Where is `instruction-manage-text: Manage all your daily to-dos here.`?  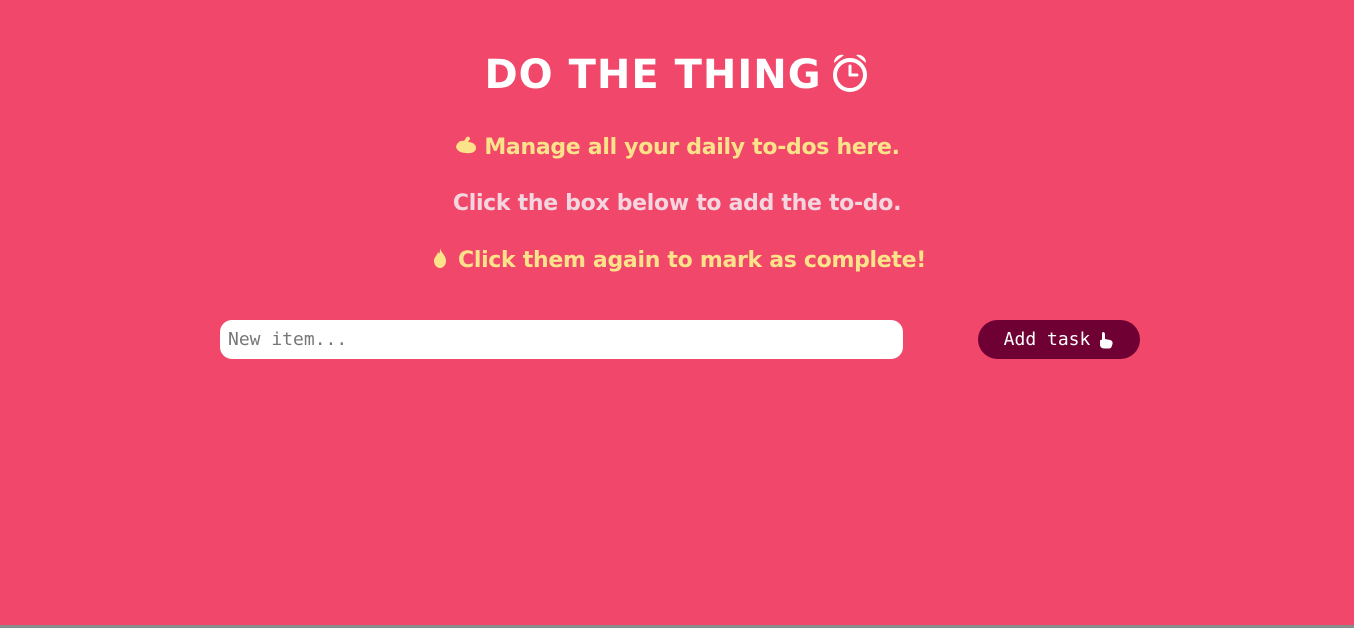 instruction-manage-text: Manage all your daily to-dos here. is located at coordinates (692, 147).